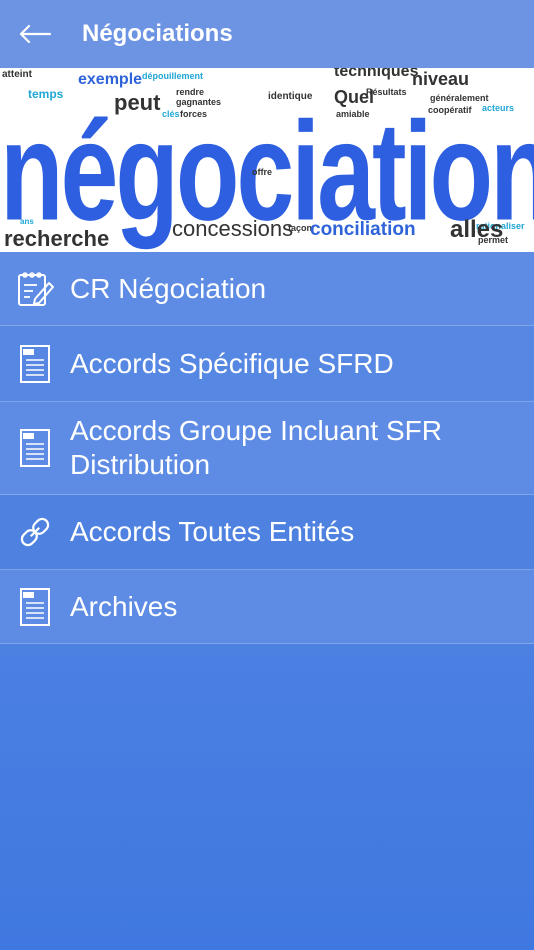 This screenshot has height=950, width=534. I want to click on banner-word: alles, so click(477, 229).